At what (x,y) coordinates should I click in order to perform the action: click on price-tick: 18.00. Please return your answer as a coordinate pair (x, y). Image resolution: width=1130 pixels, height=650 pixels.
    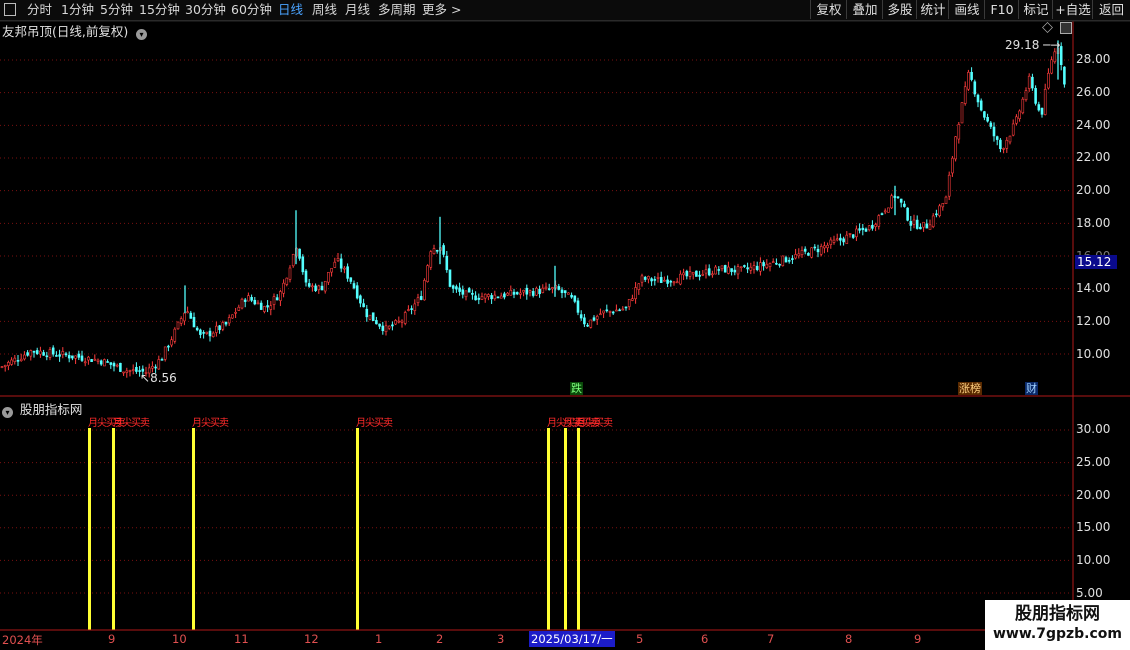
    Looking at the image, I should click on (1093, 223).